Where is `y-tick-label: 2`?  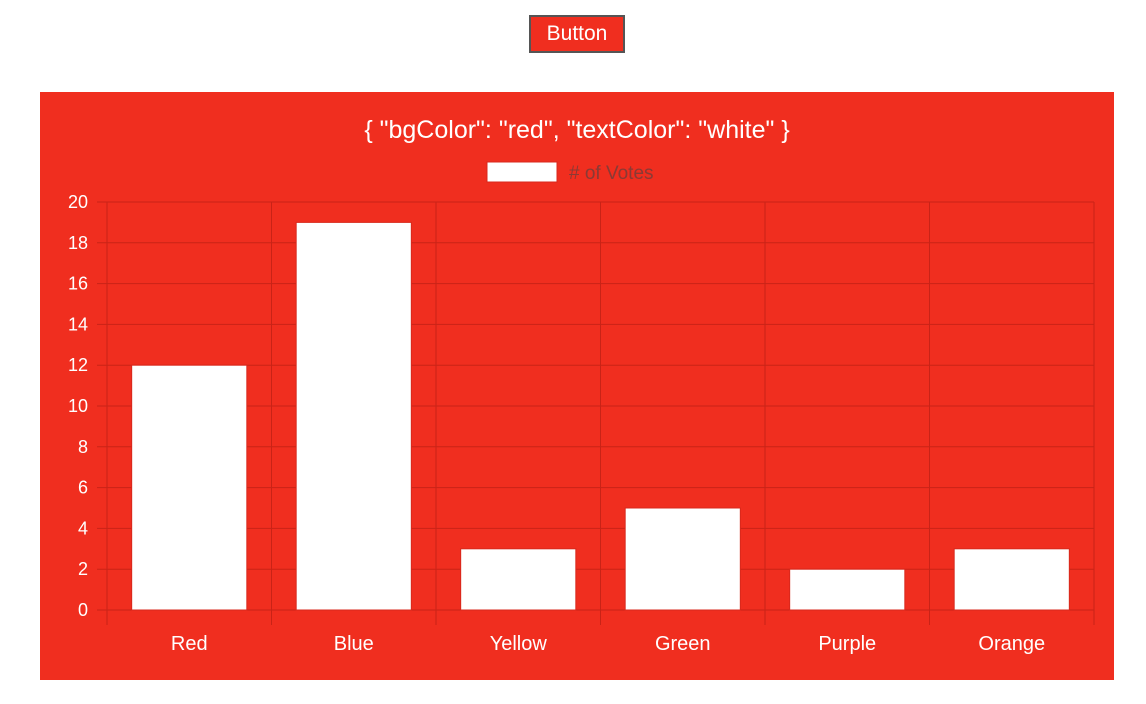
y-tick-label: 2 is located at coordinates (83, 569).